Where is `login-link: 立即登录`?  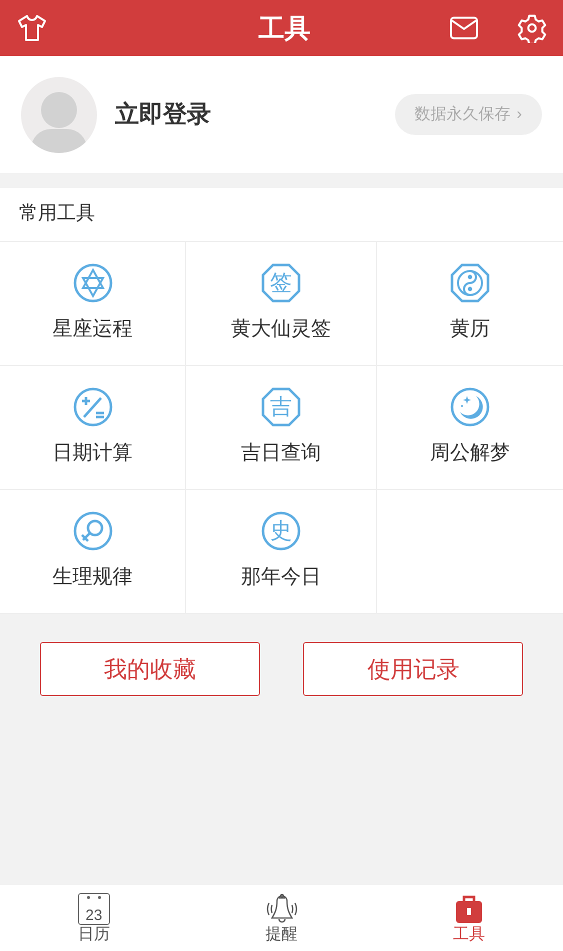 login-link: 立即登录 is located at coordinates (255, 114).